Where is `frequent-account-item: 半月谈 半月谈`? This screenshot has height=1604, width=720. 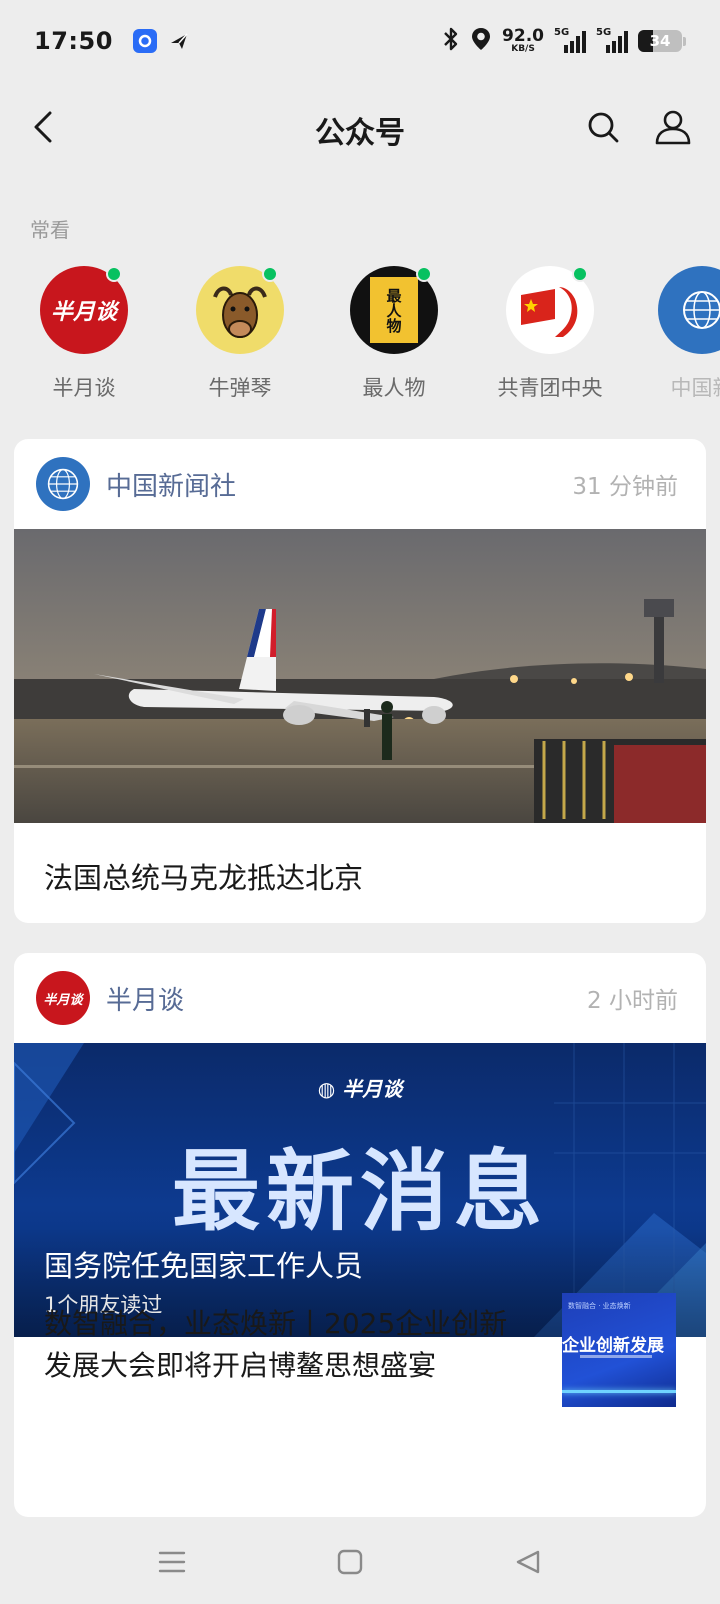 frequent-account-item: 半月谈 半月谈 is located at coordinates (84, 334).